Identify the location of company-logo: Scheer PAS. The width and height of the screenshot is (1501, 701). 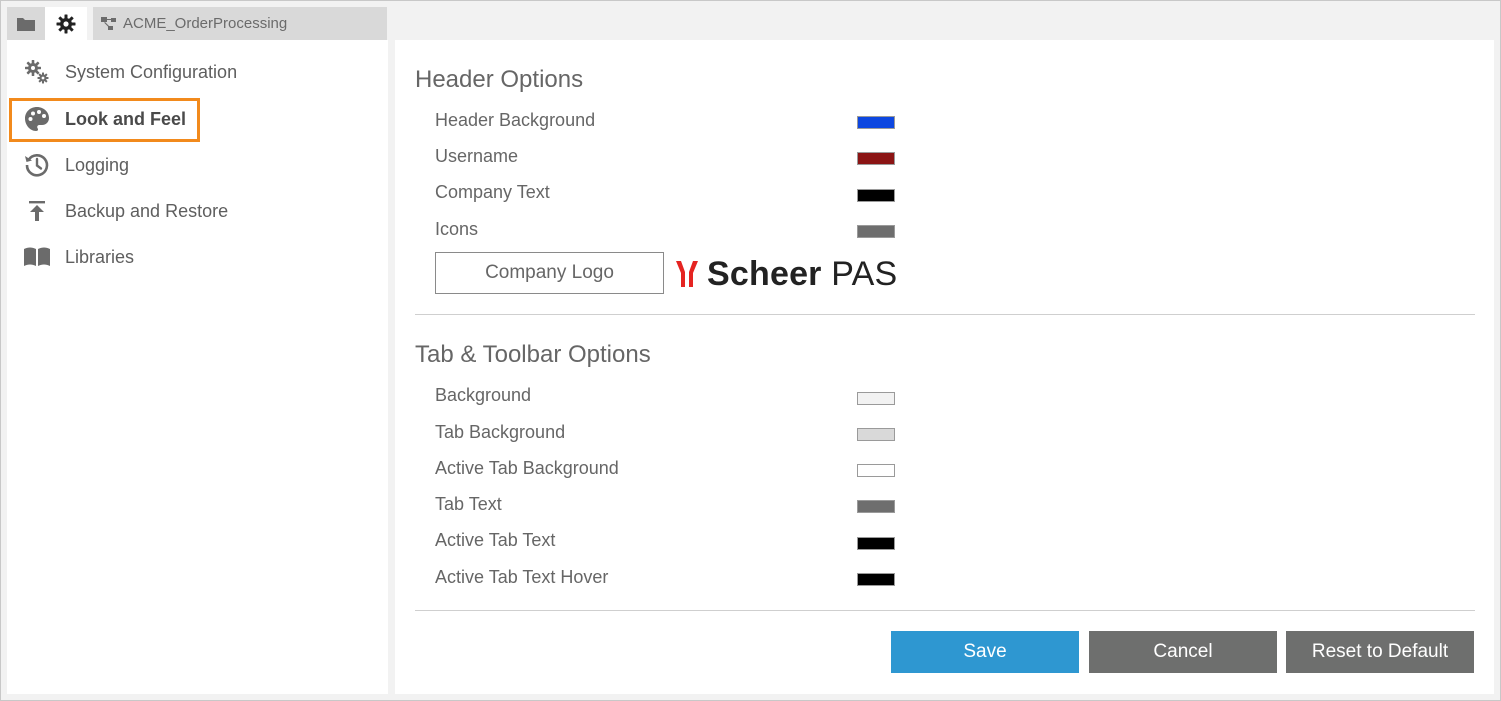
(786, 274).